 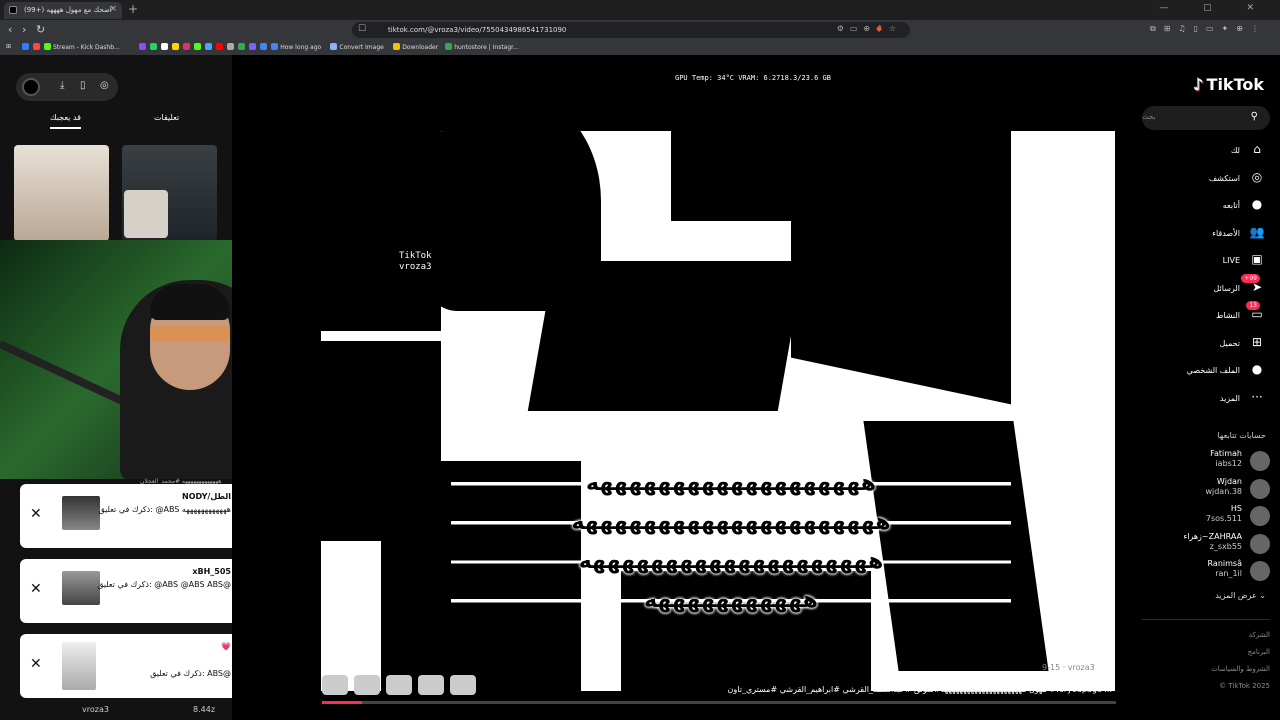 What do you see at coordinates (65, 121) in the screenshot?
I see `tab-you-may-like: قد يعجبك` at bounding box center [65, 121].